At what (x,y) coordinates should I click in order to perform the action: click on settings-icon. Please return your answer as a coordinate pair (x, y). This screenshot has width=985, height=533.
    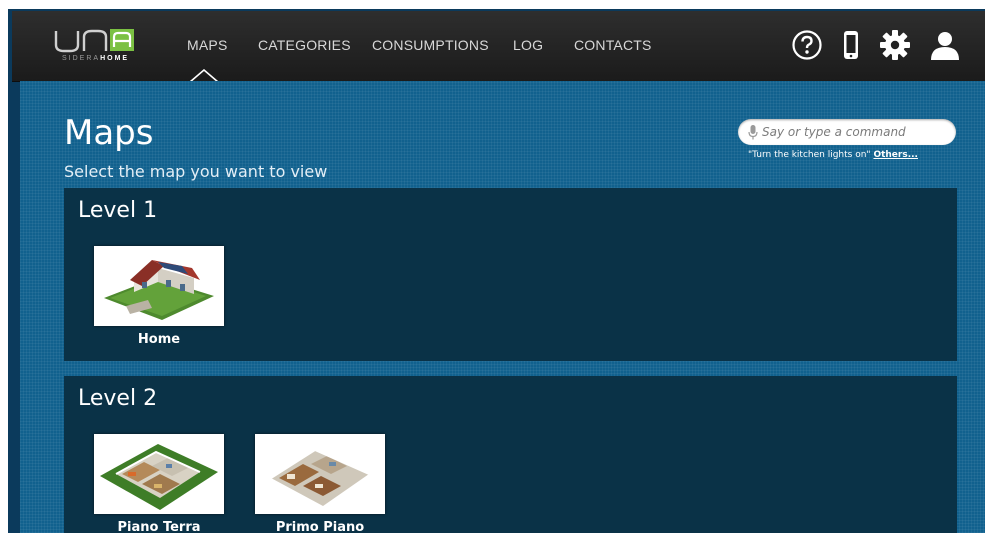
    Looking at the image, I should click on (895, 45).